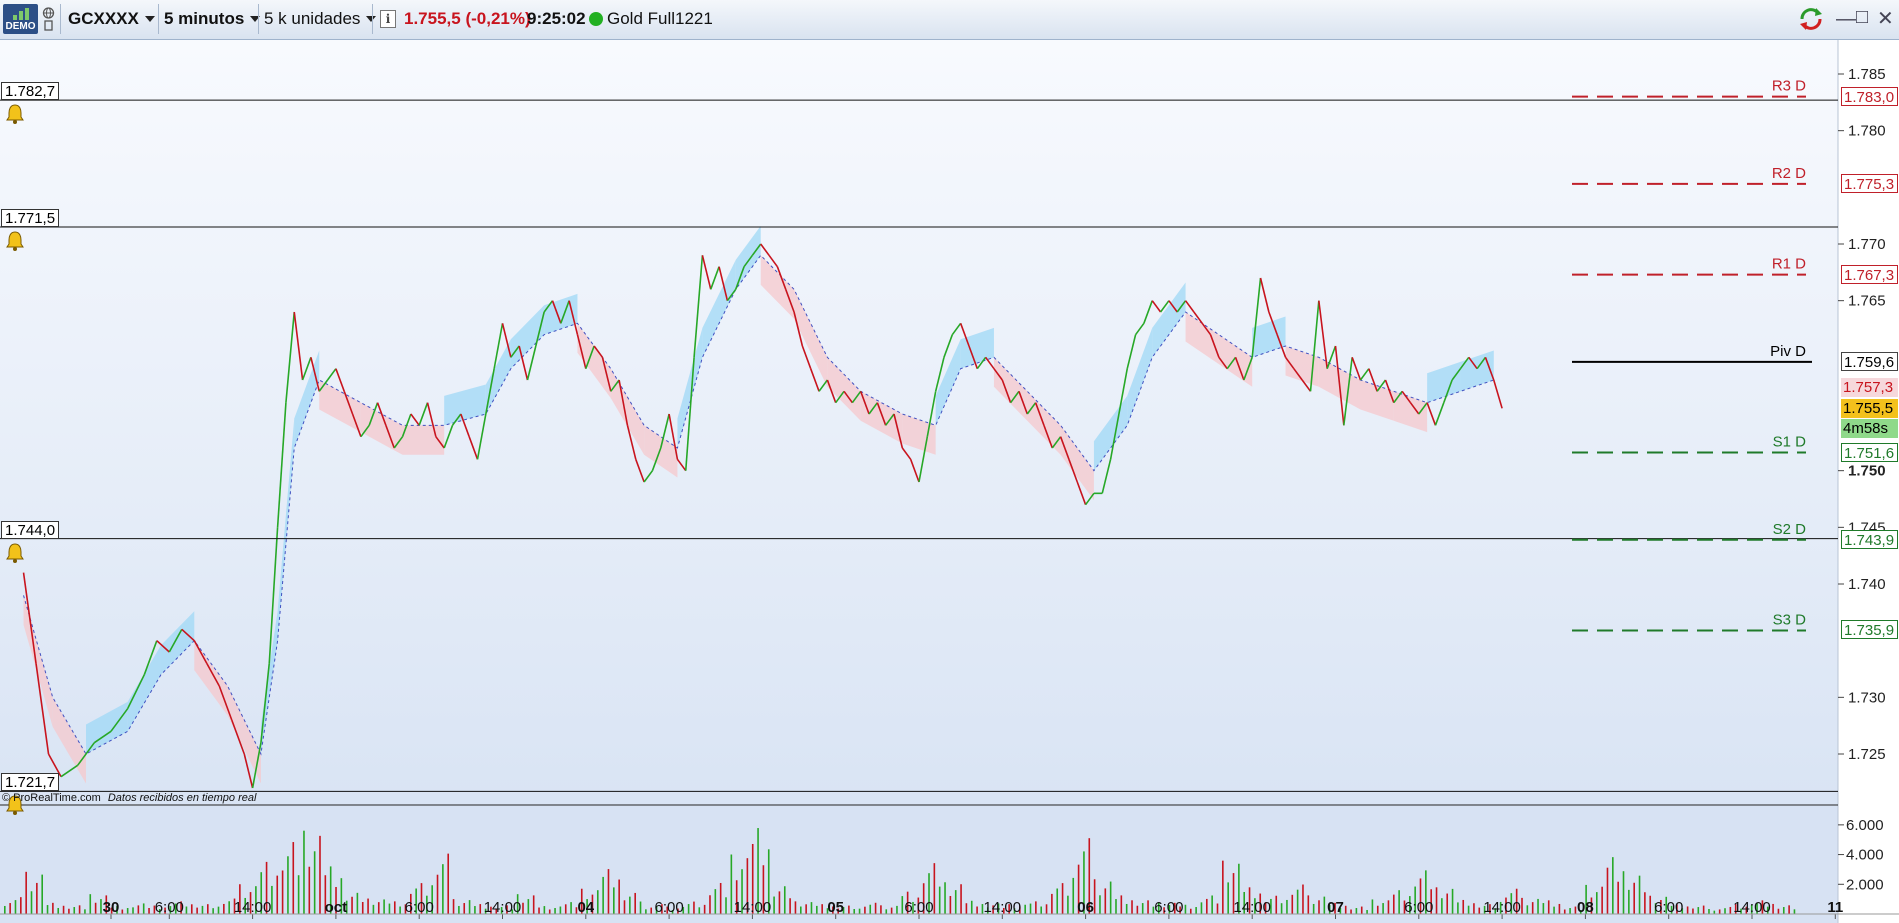  I want to click on pivot-price-tag: 1.735,9, so click(1869, 630).